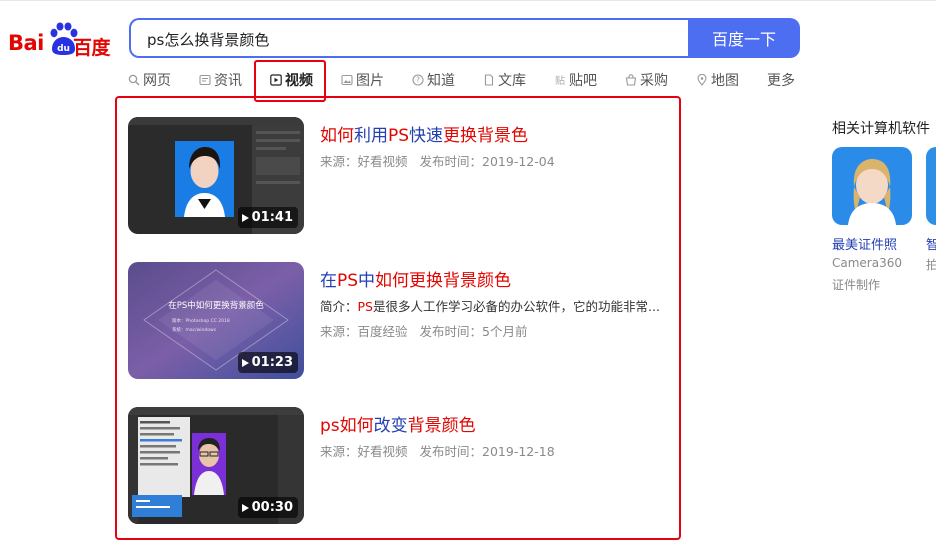 Image resolution: width=936 pixels, height=551 pixels. Describe the element at coordinates (216, 465) in the screenshot. I see `video-thumbnail: 00:30` at that location.